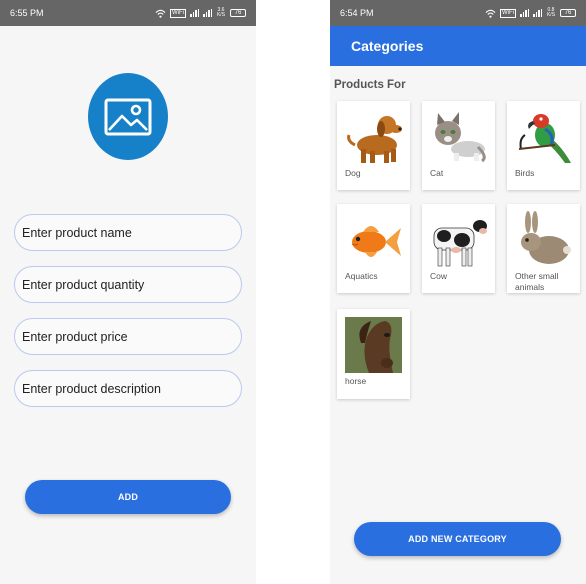 The width and height of the screenshot is (586, 584). What do you see at coordinates (128, 13) in the screenshot?
I see `status-bar: 6:55 PM WiFi 3.6 K/S 76` at bounding box center [128, 13].